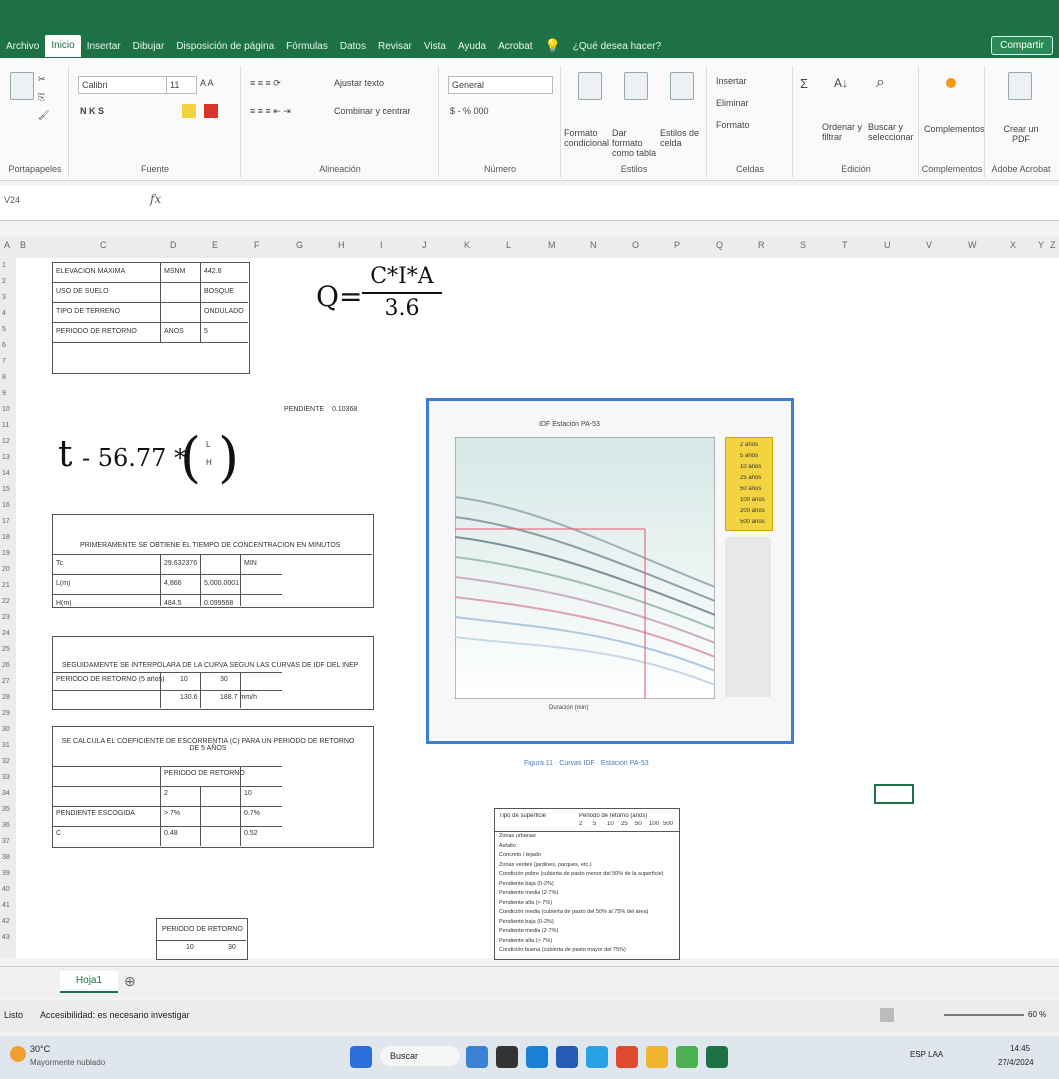 The image size is (1059, 1079). What do you see at coordinates (41, 97) in the screenshot?
I see `copy-icon: ⎘` at bounding box center [41, 97].